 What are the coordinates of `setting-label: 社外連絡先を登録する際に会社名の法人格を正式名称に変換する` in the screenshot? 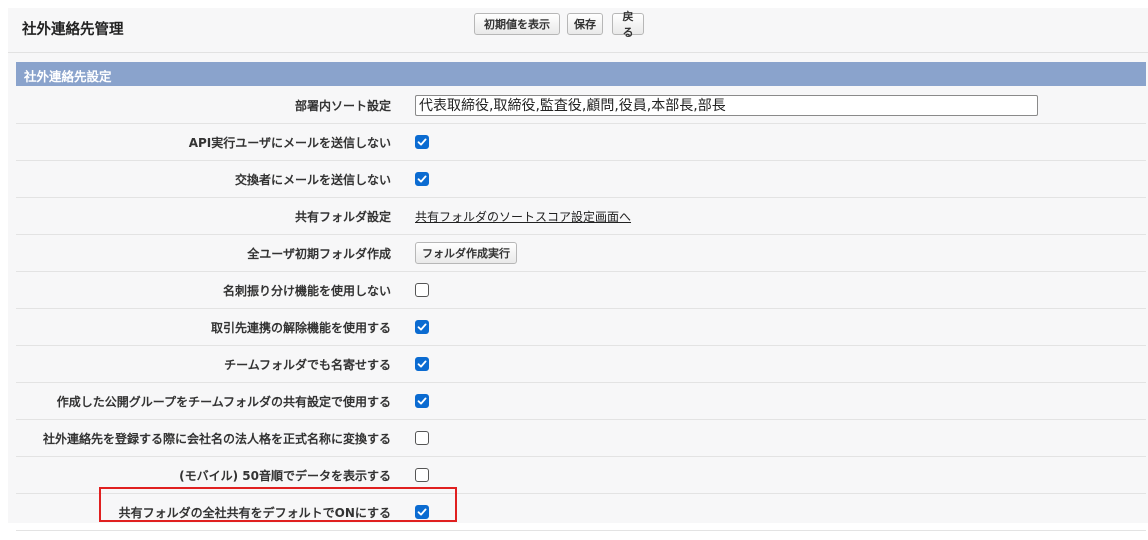 It's located at (216, 438).